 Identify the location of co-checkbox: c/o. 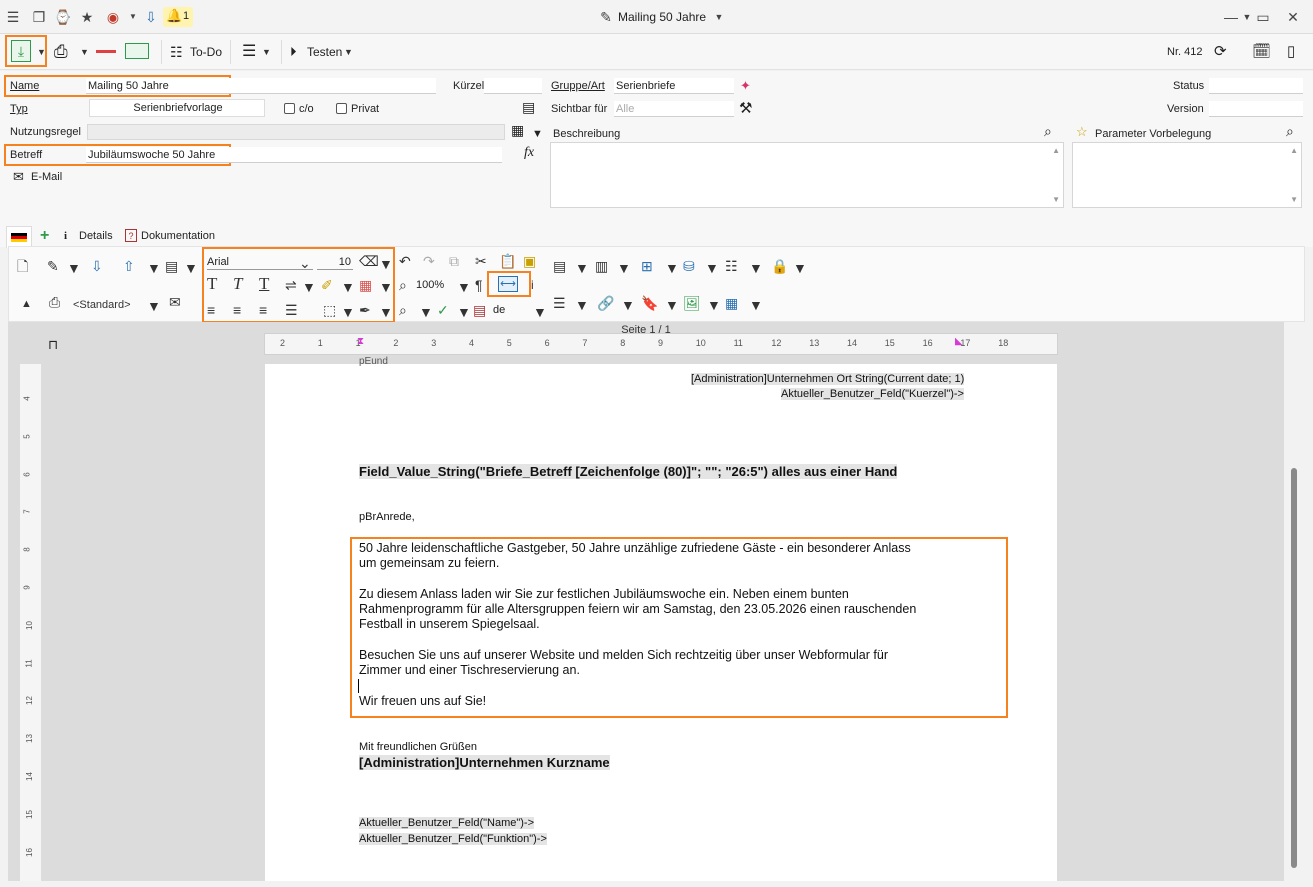
(299, 109).